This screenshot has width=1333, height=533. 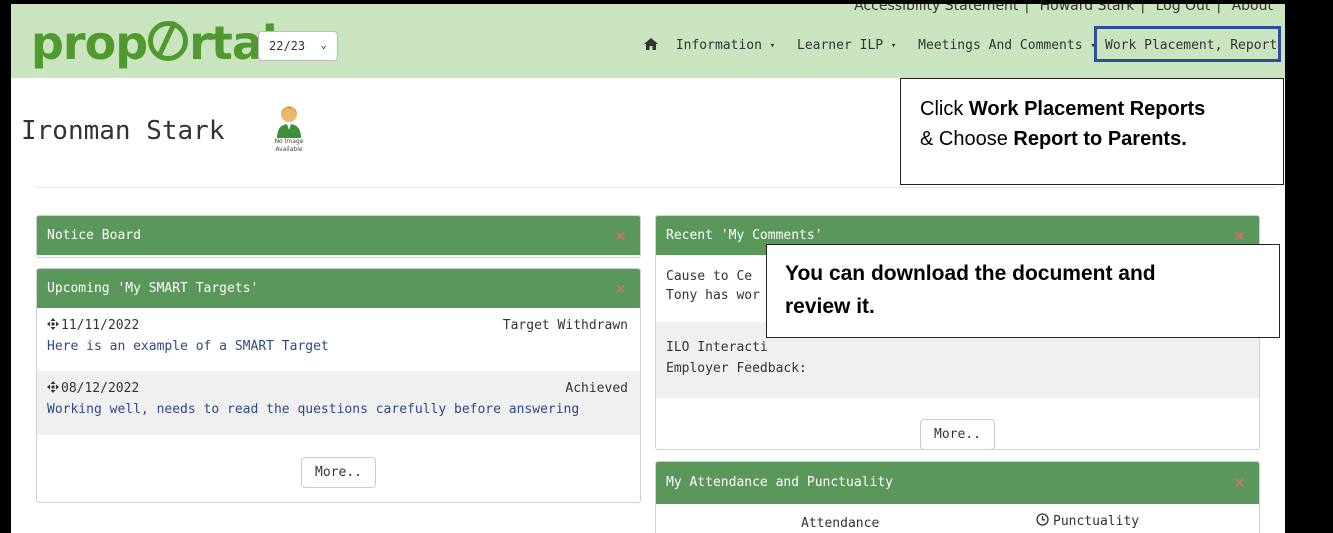 What do you see at coordinates (840, 45) in the screenshot?
I see `nav-learner-ilp-label: Learner ILP` at bounding box center [840, 45].